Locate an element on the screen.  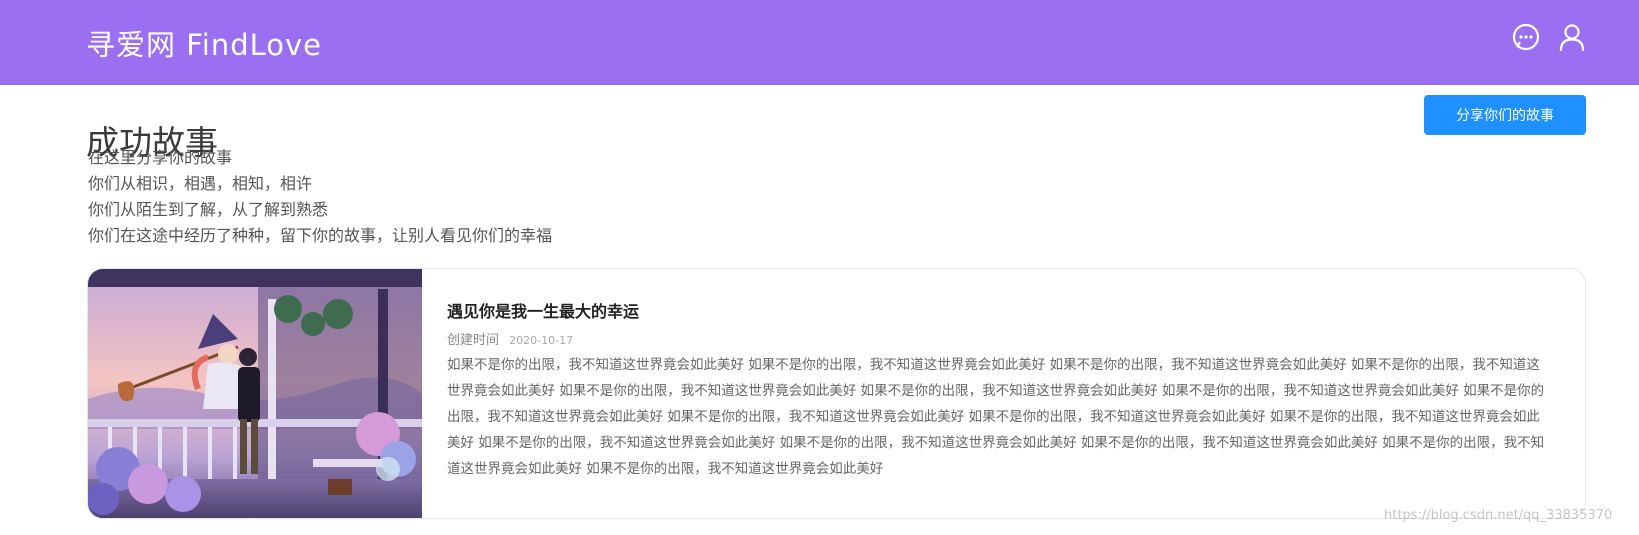
created-date: 2020-10-17 is located at coordinates (541, 340).